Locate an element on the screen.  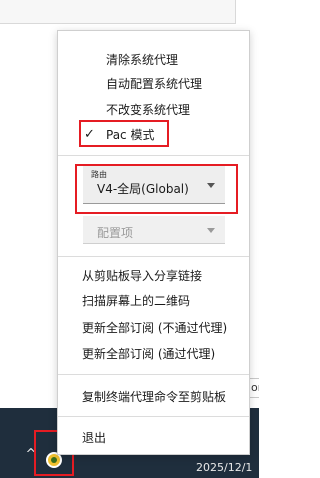
menu-item-label: 自动配置系统代理 is located at coordinates (154, 84).